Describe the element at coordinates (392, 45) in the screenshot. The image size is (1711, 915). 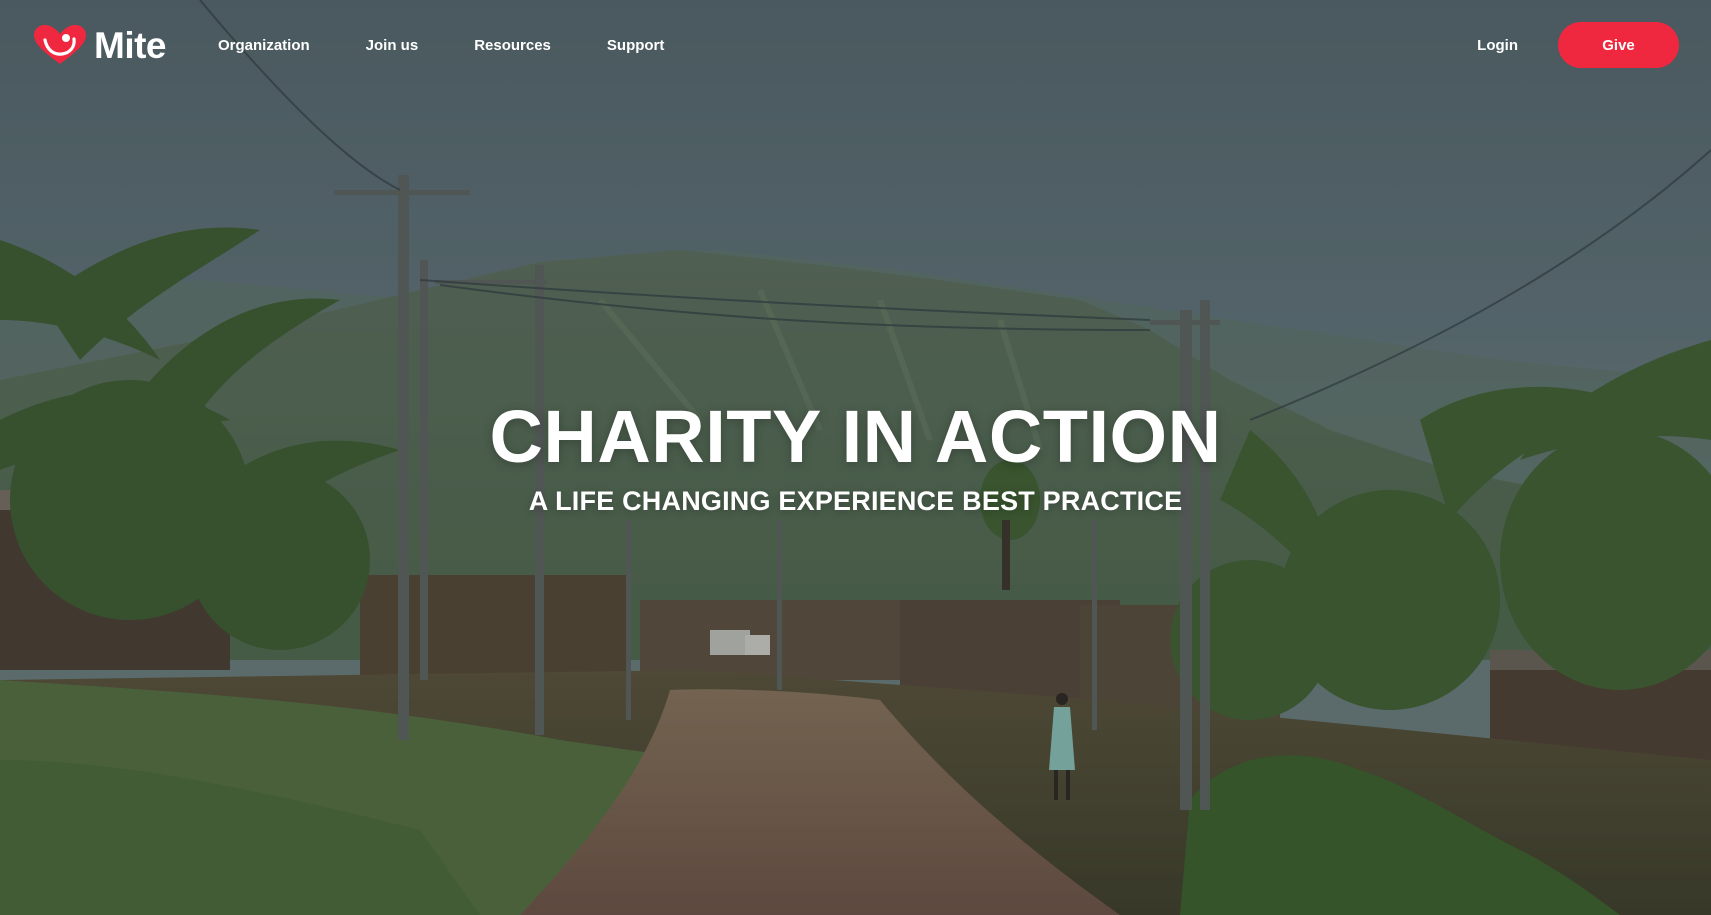
I see `nav-item-join-us: Join us` at that location.